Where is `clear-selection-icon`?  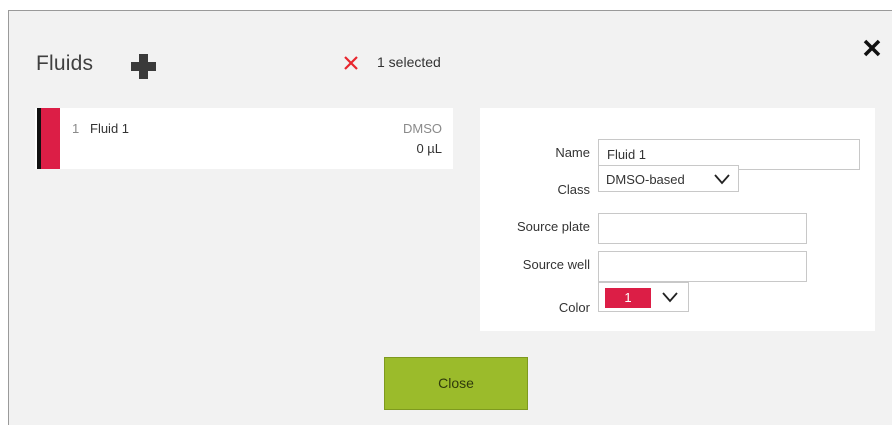
clear-selection-icon is located at coordinates (351, 63).